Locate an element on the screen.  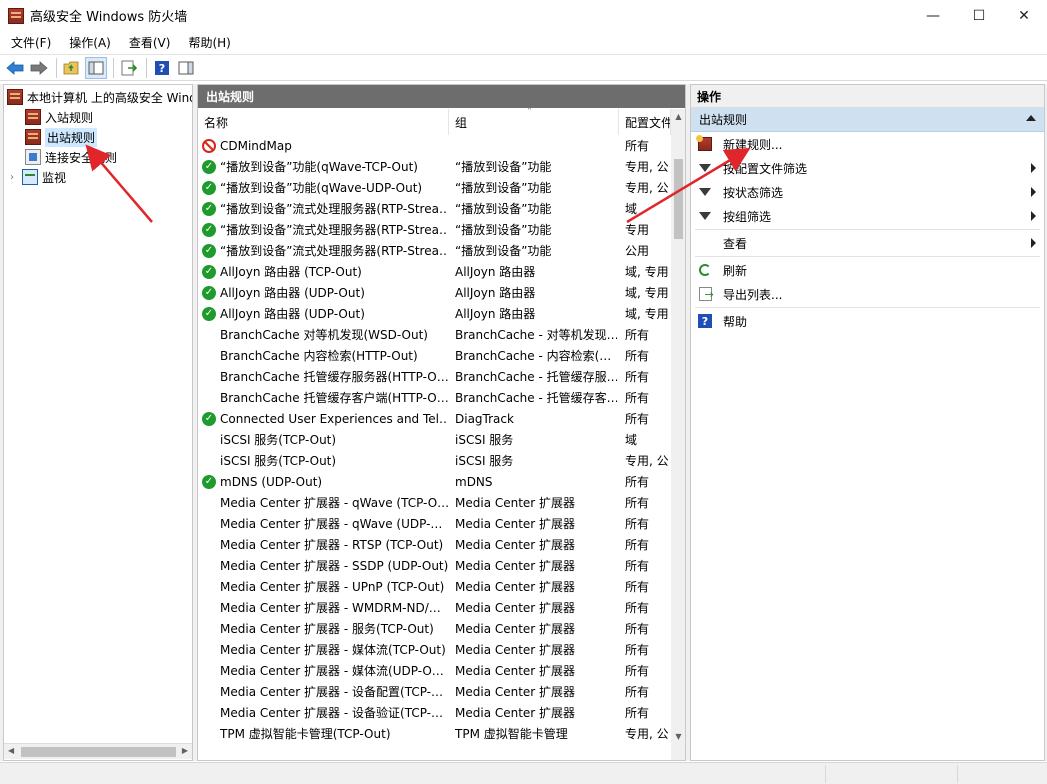
table-row: ✓ “播放到设备”功能(qWave-UDP-Out) “播放到设备”功能 专用, 公 is located at coordinates (434, 187).